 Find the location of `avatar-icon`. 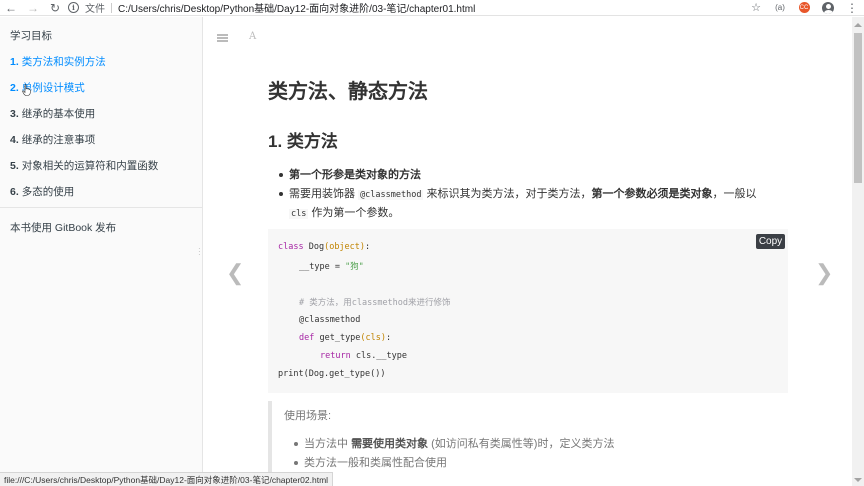

avatar-icon is located at coordinates (828, 7).